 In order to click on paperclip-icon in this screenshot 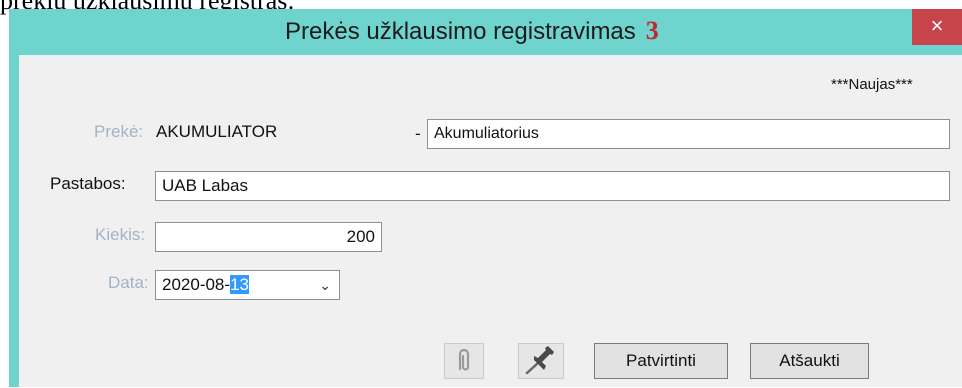, I will do `click(464, 359)`.